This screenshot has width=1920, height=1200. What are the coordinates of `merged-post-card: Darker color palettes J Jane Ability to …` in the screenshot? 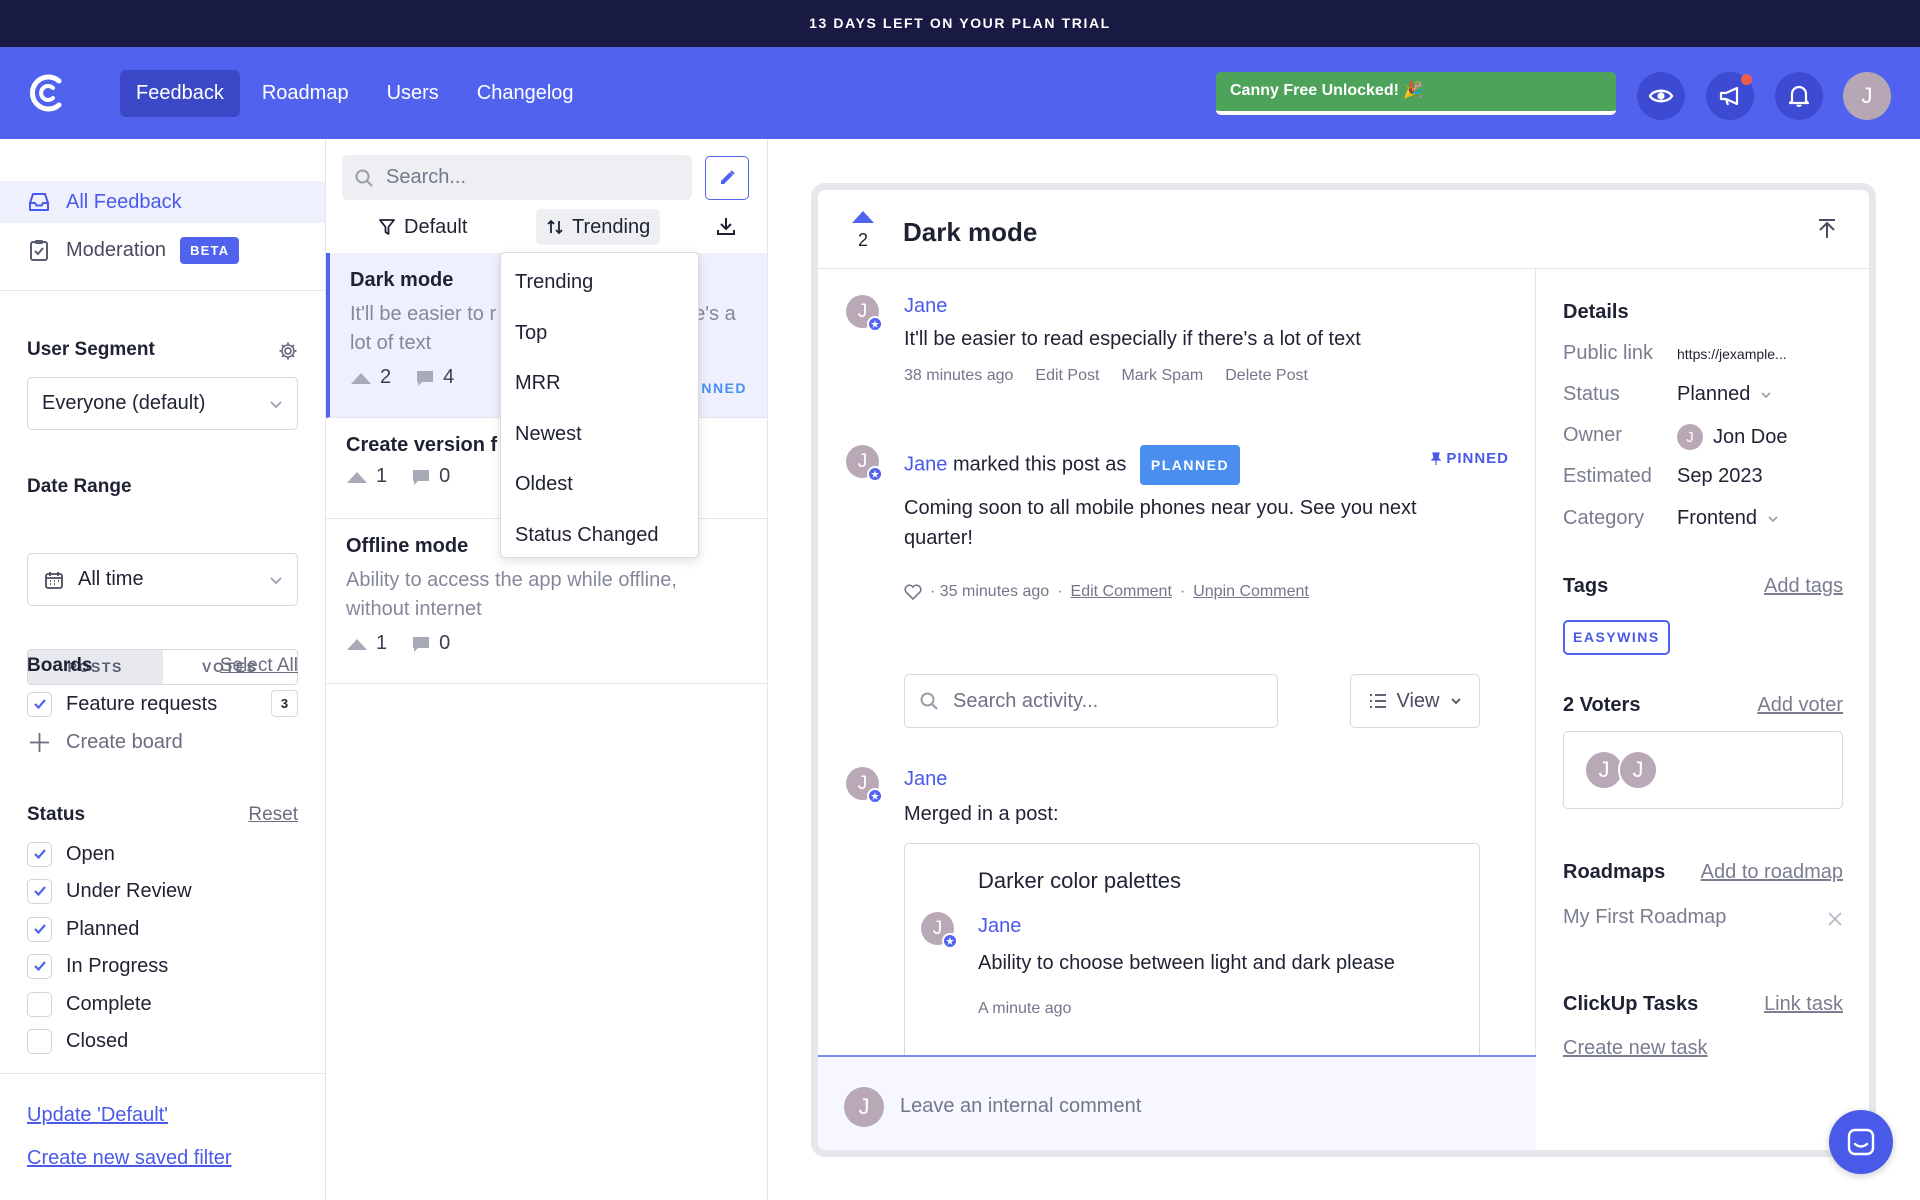 It's located at (1192, 963).